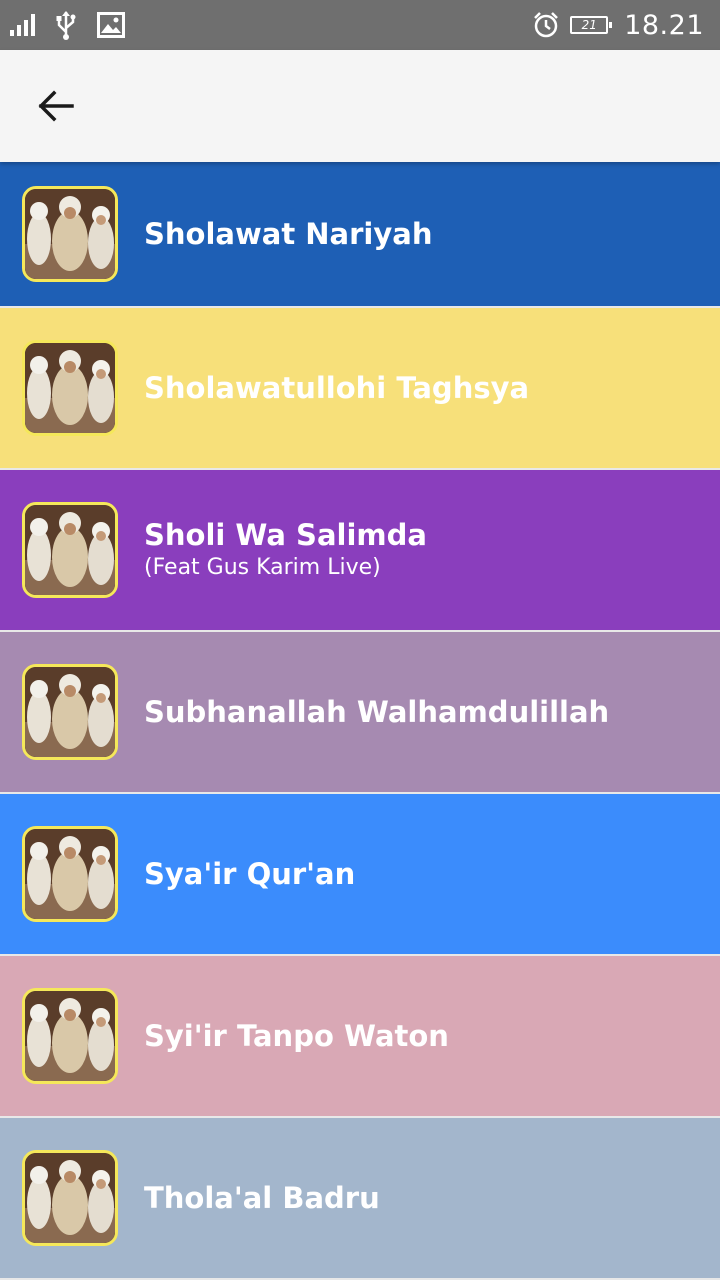 The image size is (720, 1280). Describe the element at coordinates (22, 25) in the screenshot. I see `signal-icon` at that location.